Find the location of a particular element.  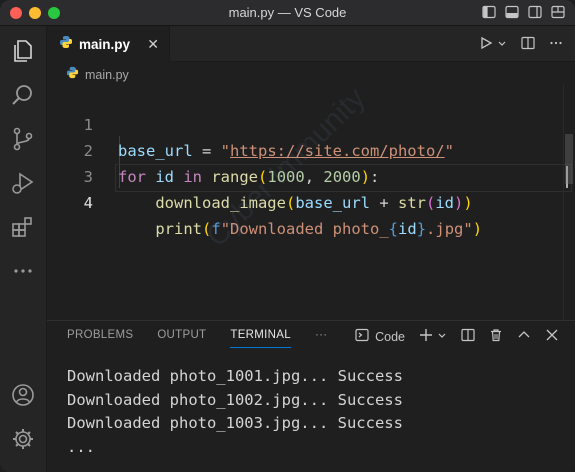

terminal-name: Code is located at coordinates (390, 336).